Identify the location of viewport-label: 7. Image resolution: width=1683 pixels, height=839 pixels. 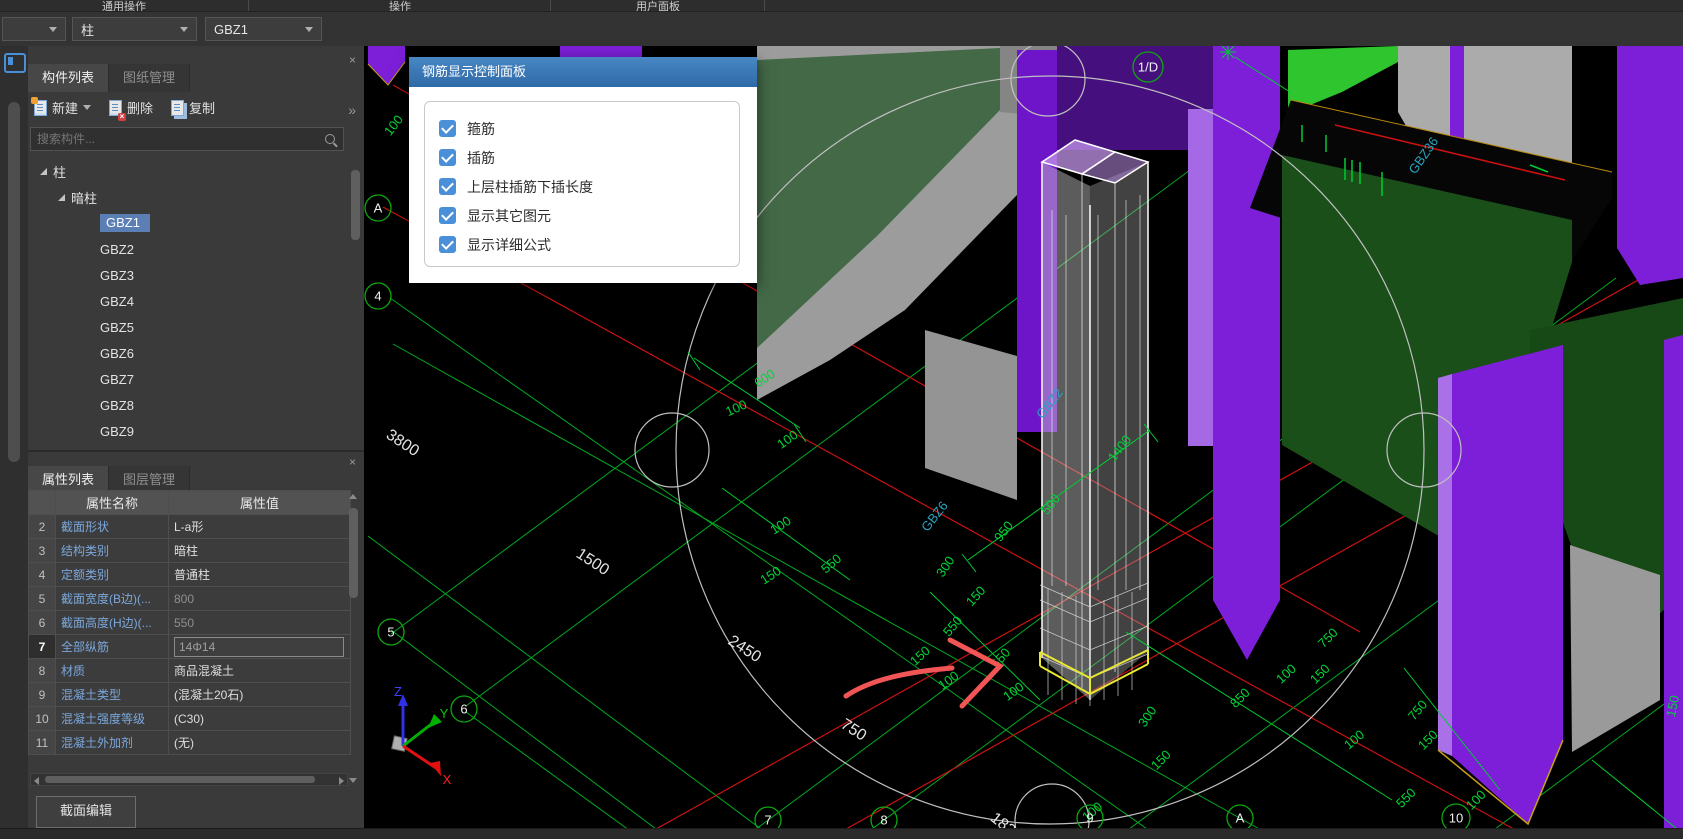
(767, 820).